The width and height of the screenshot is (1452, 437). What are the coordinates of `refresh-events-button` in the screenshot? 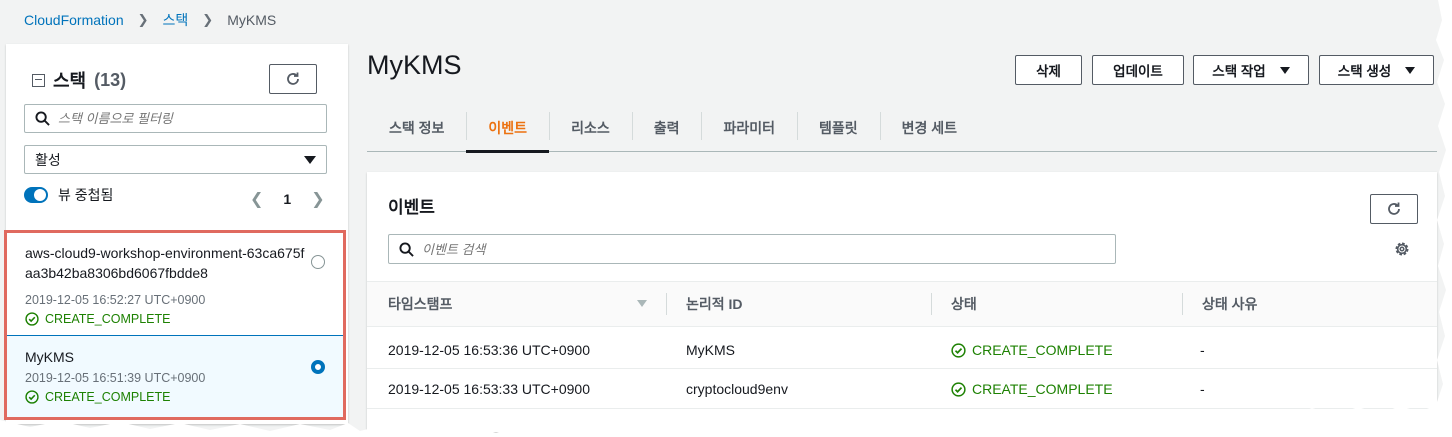 It's located at (1394, 209).